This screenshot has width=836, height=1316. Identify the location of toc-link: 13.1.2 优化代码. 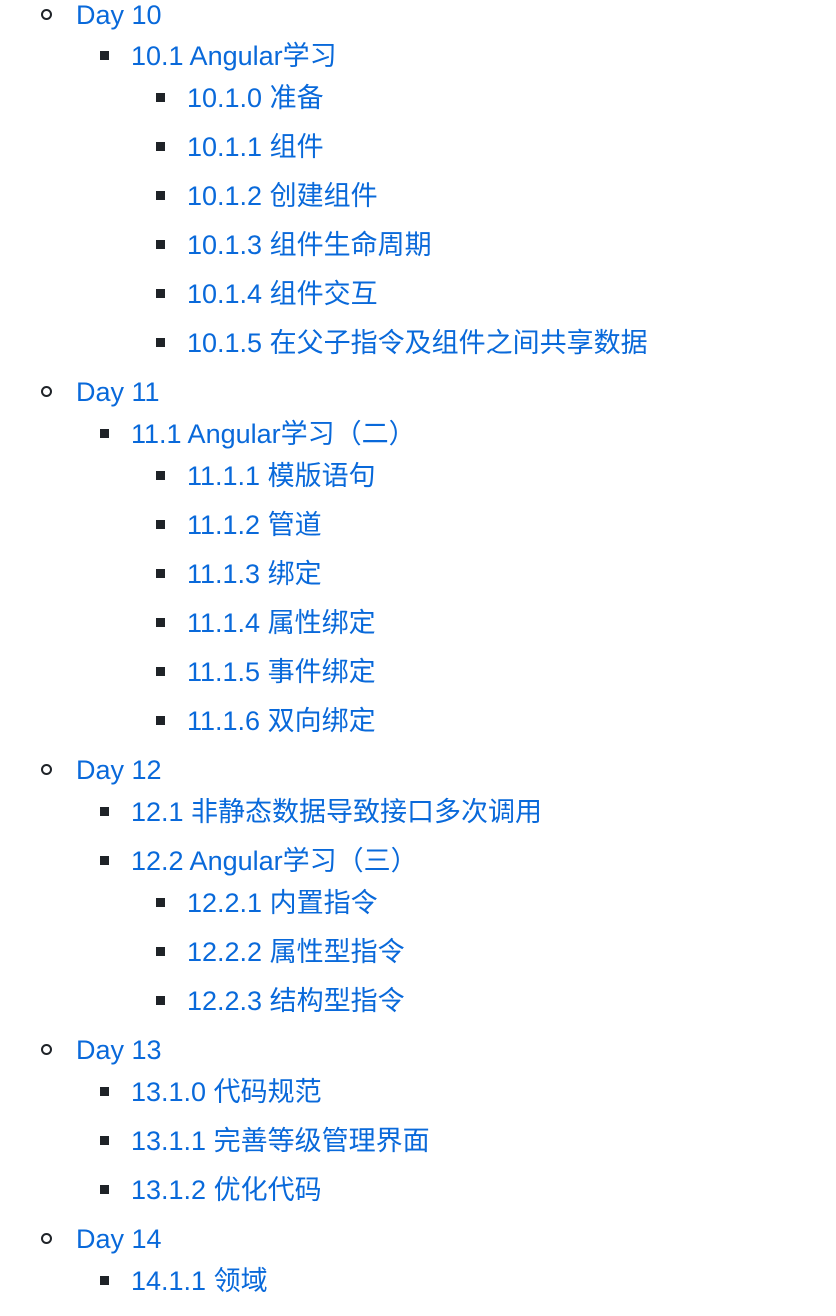
(226, 1190).